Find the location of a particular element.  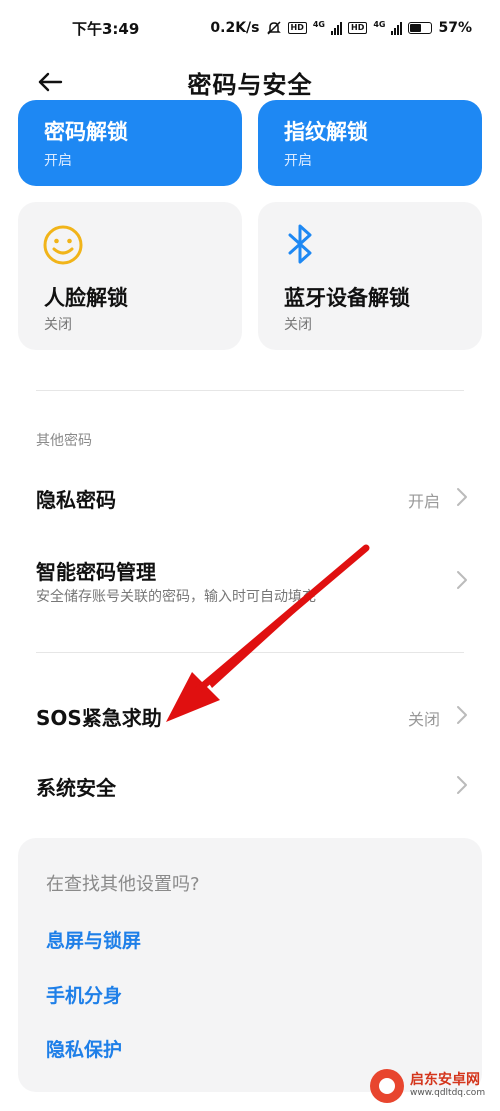

status-bar: 下午3:49 0.2K/s HD 4G HD 4G 57% is located at coordinates (250, 28).